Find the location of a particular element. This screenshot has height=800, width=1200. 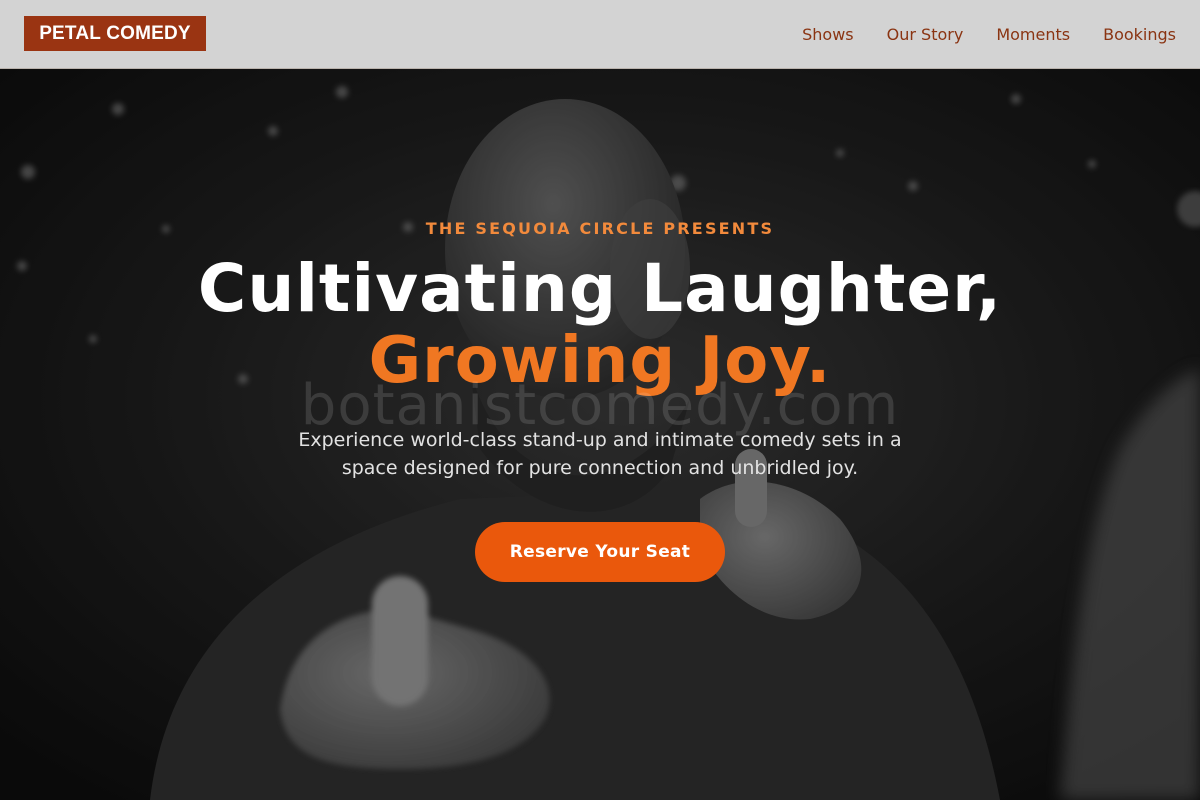

headline-line-1: Cultivating Laughter, is located at coordinates (600, 288).